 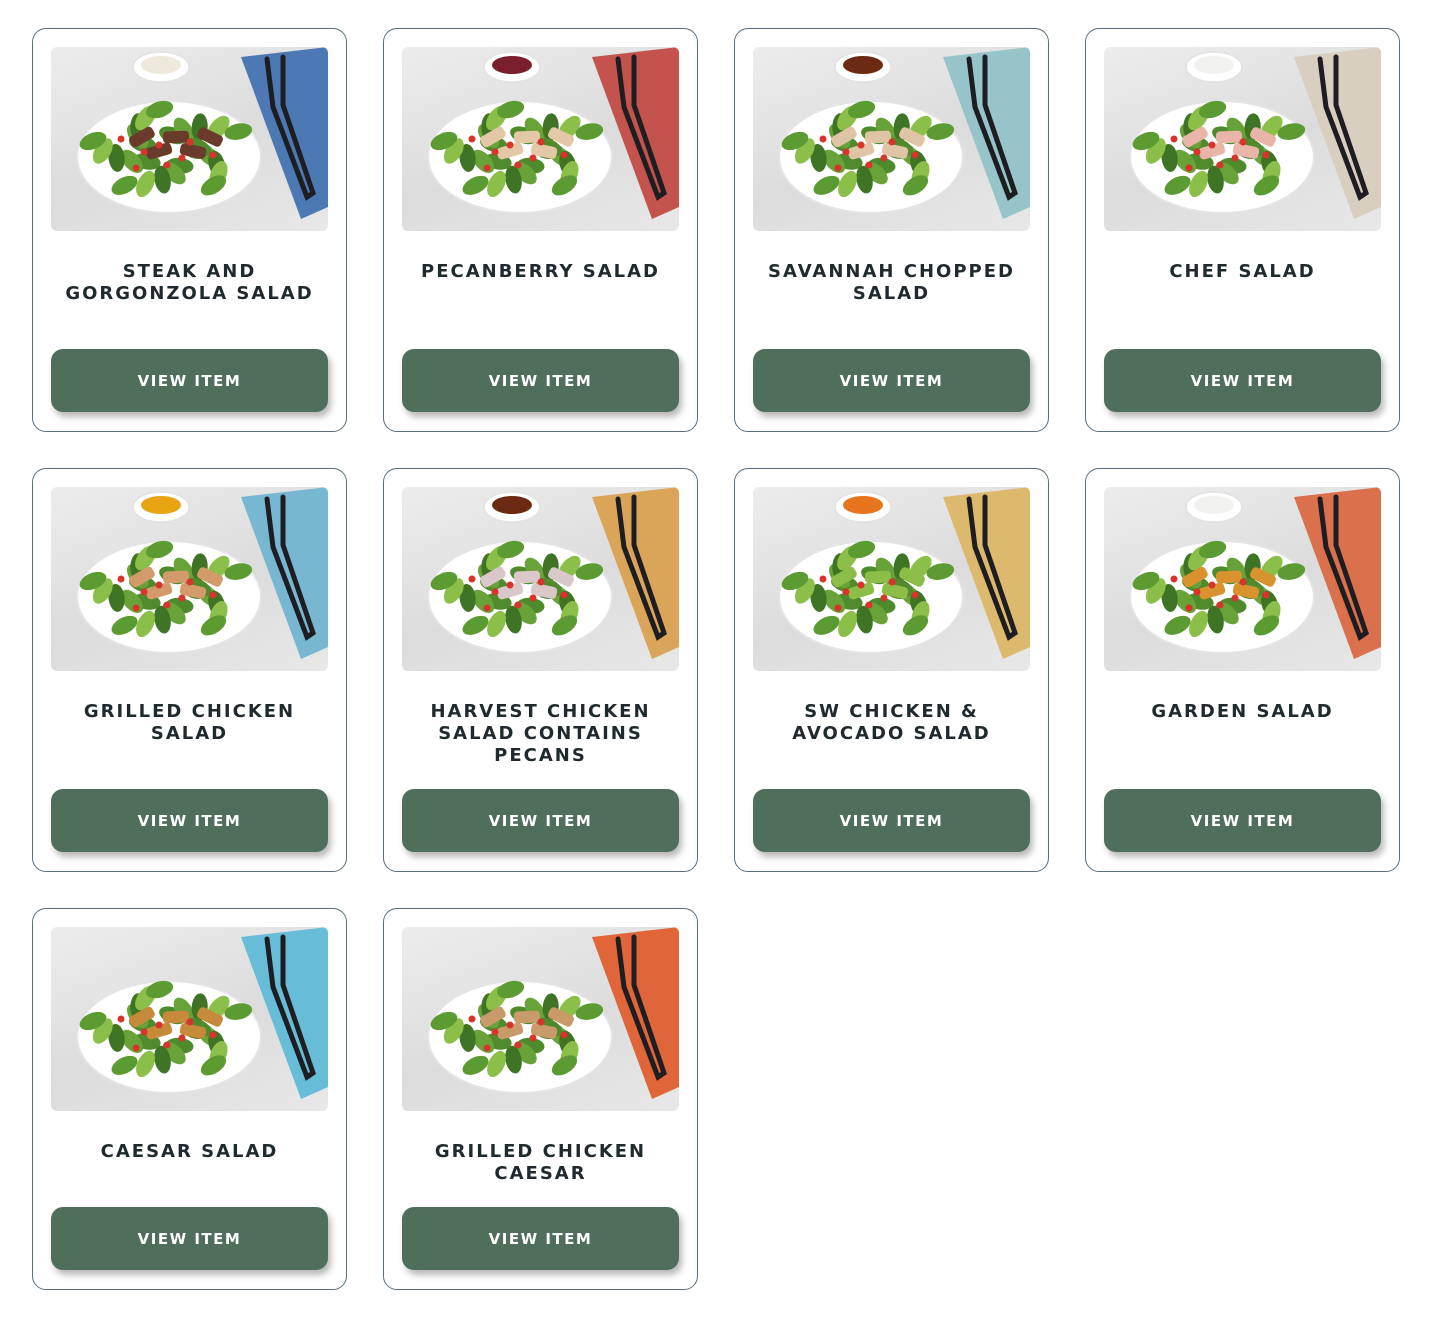 I want to click on steak-salad-photo, so click(x=189, y=139).